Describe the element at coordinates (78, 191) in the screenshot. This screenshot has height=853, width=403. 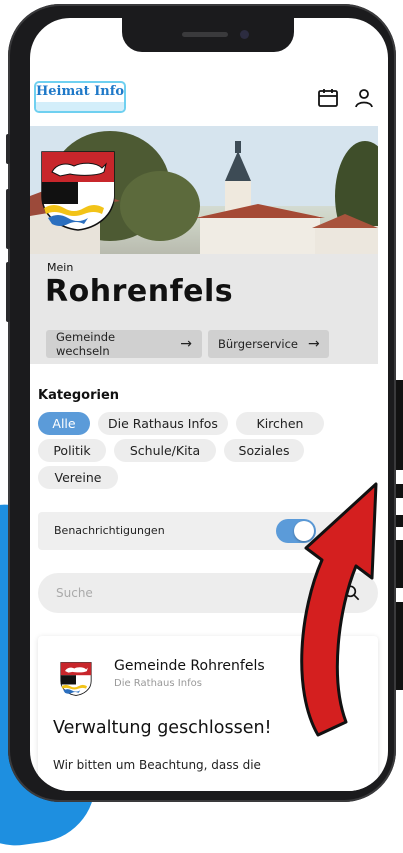
I see `coat-of-arms-icon` at that location.